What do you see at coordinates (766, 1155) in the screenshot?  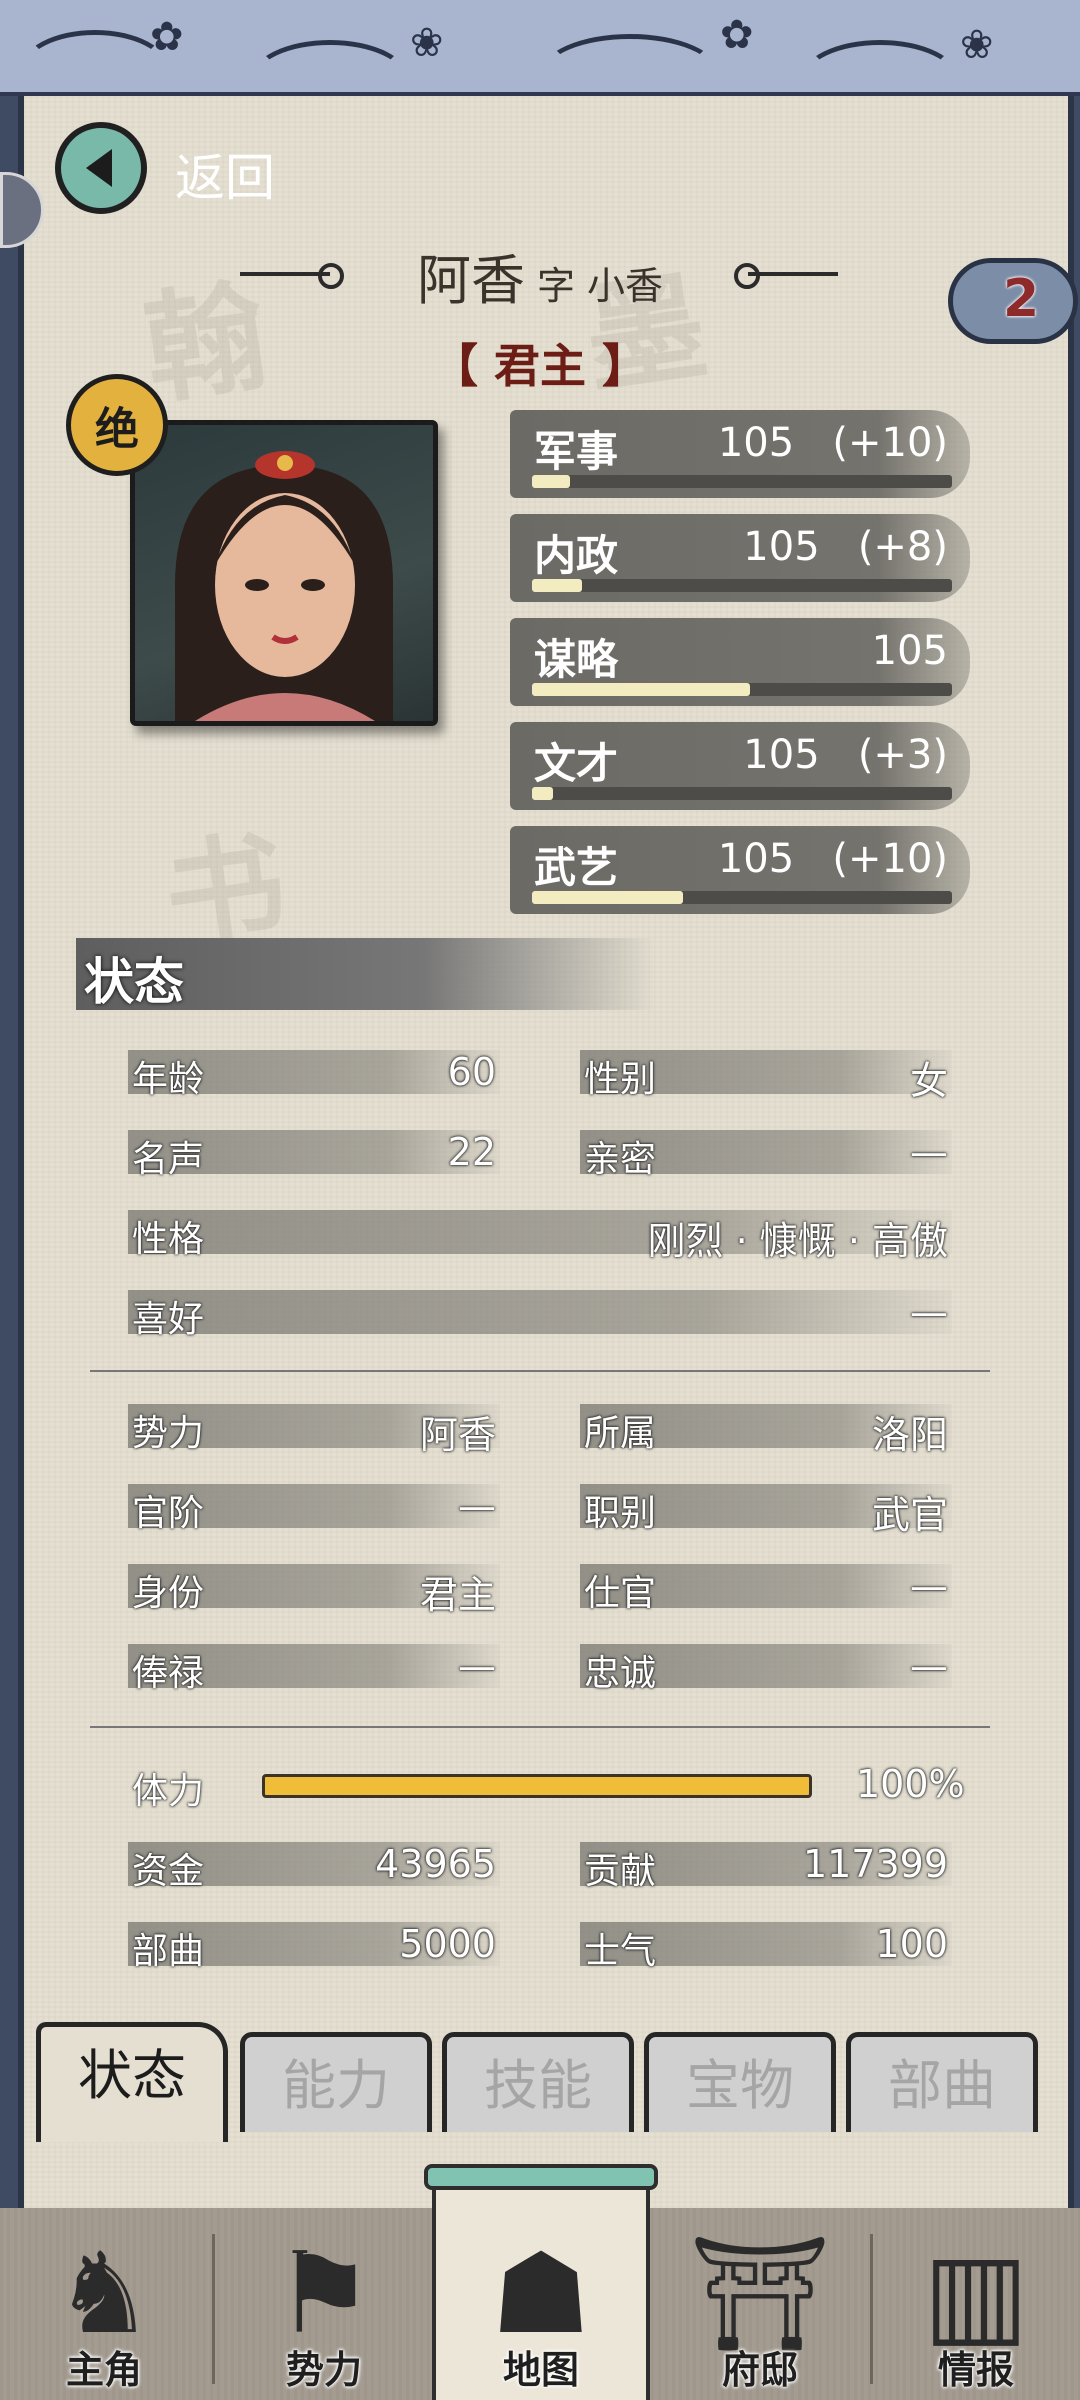 I see `info-row-intimacy: 亲密 —` at bounding box center [766, 1155].